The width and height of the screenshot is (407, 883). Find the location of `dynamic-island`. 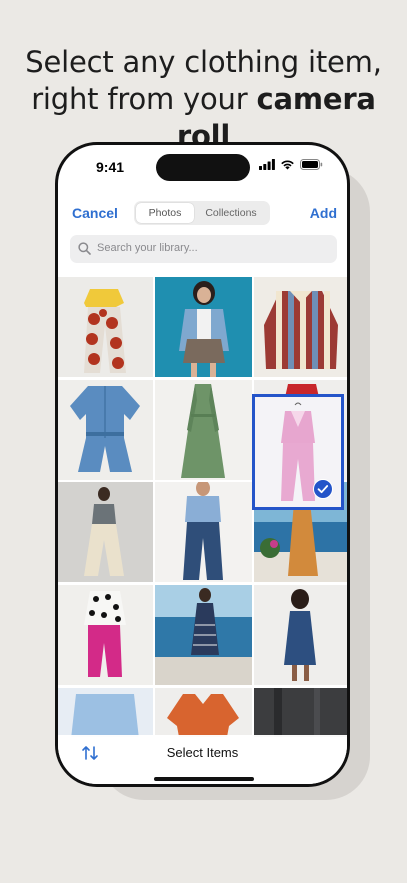

dynamic-island is located at coordinates (203, 167).